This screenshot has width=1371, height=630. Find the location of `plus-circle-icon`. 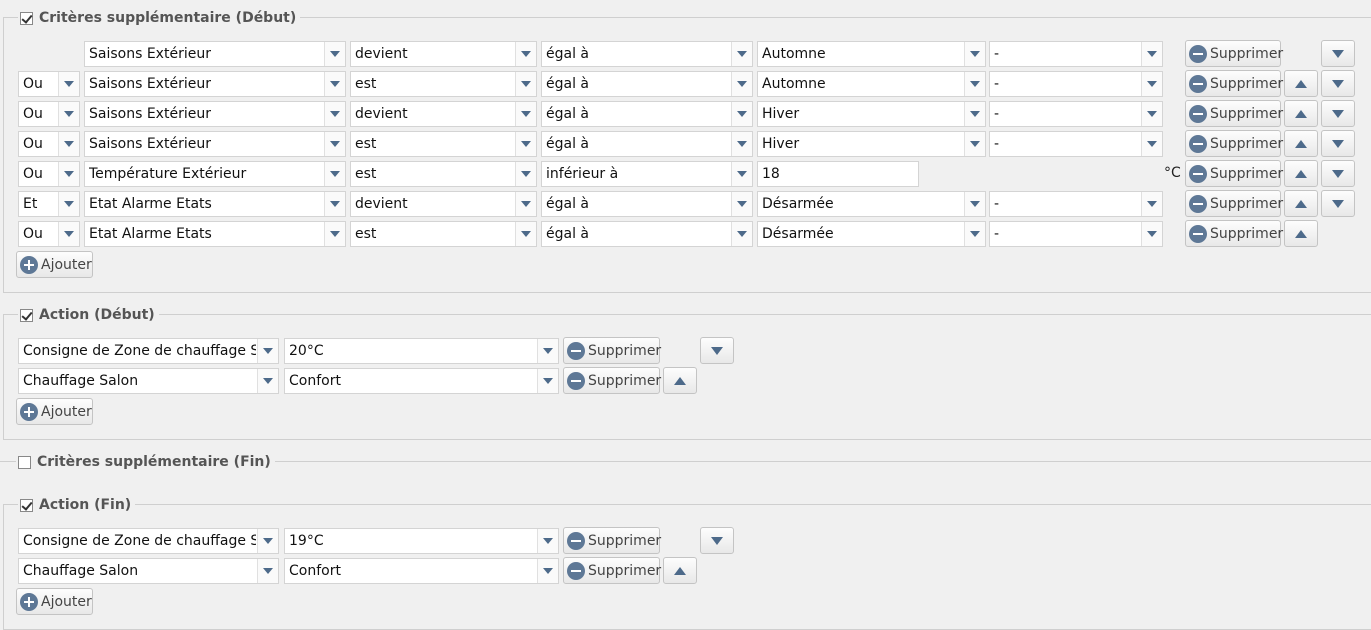

plus-circle-icon is located at coordinates (29, 264).